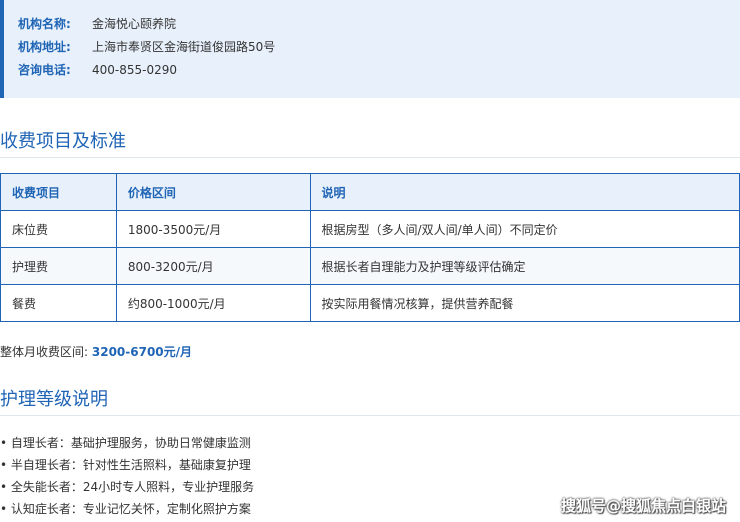  Describe the element at coordinates (370, 157) in the screenshot. I see `fees-title-divider` at that location.